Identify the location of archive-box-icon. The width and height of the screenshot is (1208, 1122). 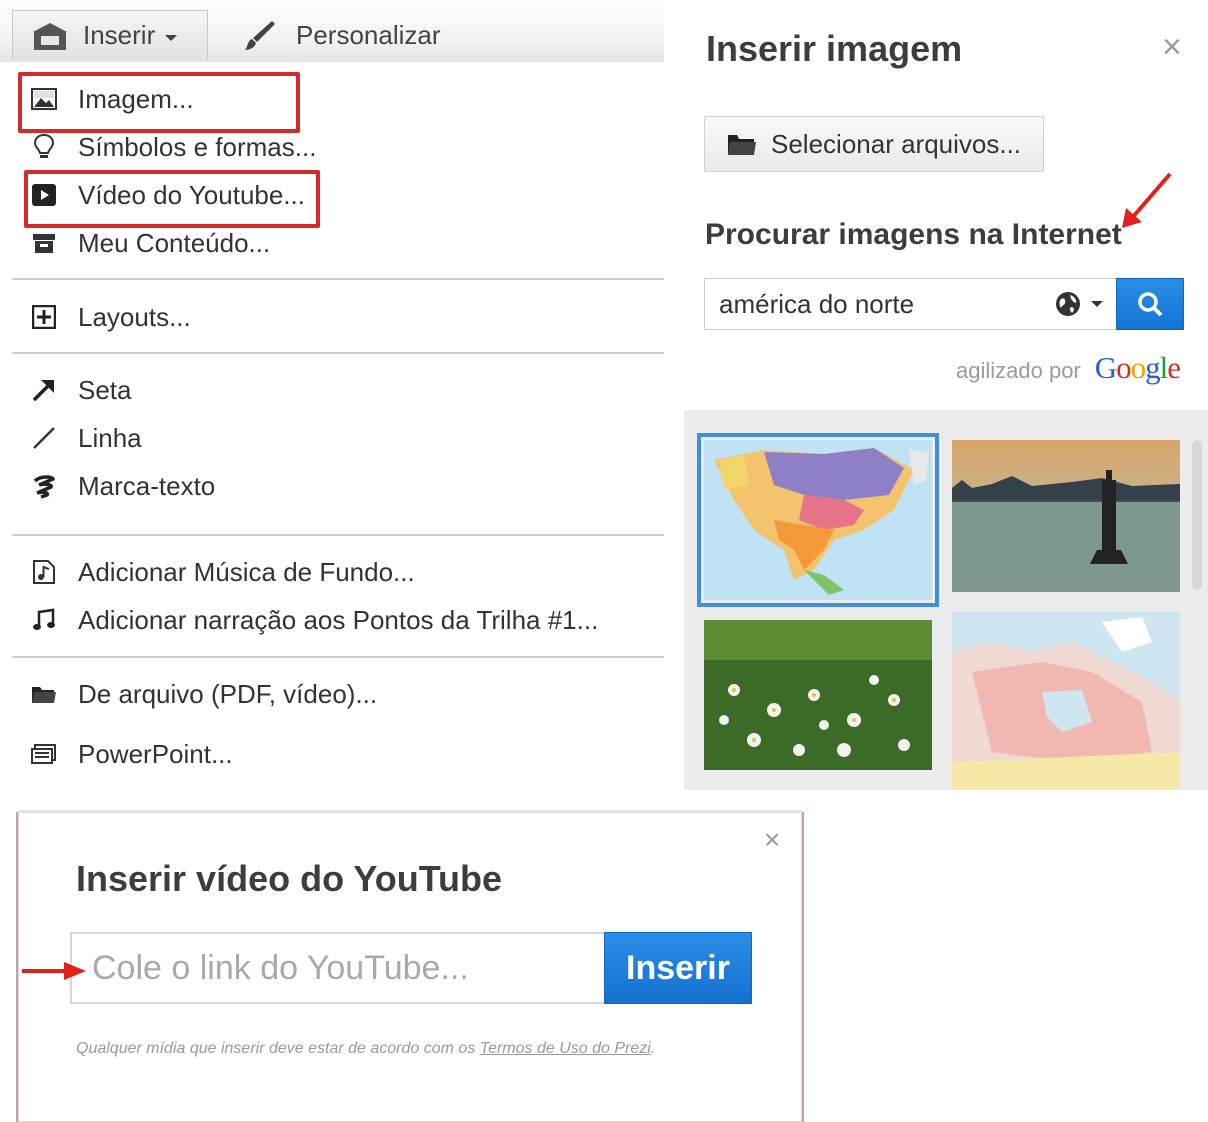
(44, 243).